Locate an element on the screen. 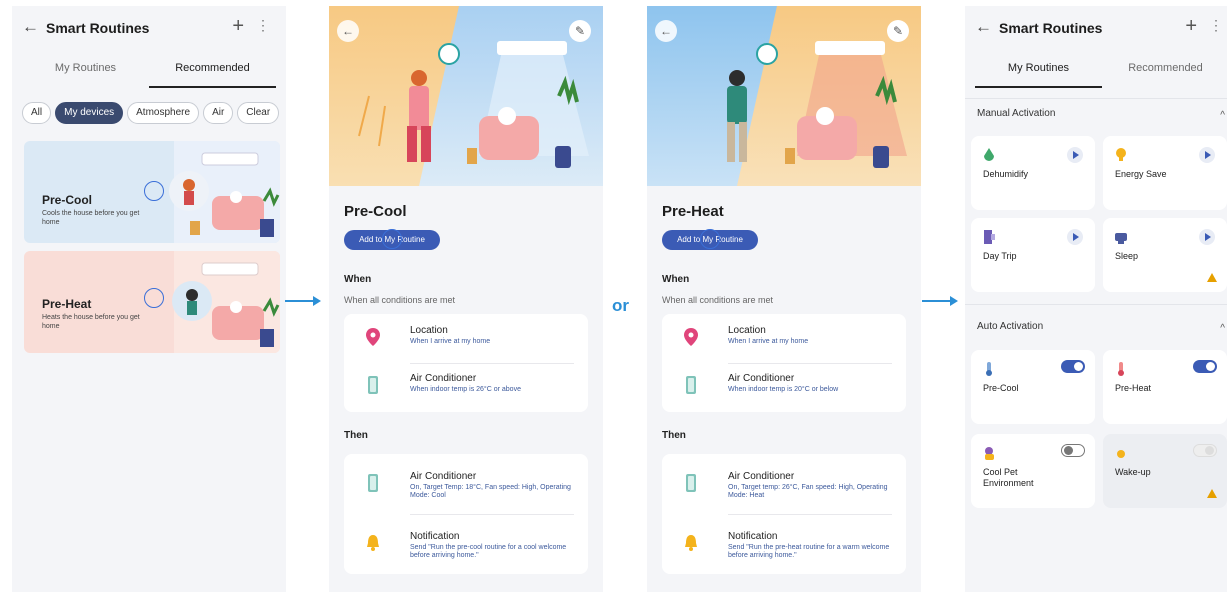 The width and height of the screenshot is (1227, 592). routine-tile-day-trip: Day Trip is located at coordinates (1033, 255).